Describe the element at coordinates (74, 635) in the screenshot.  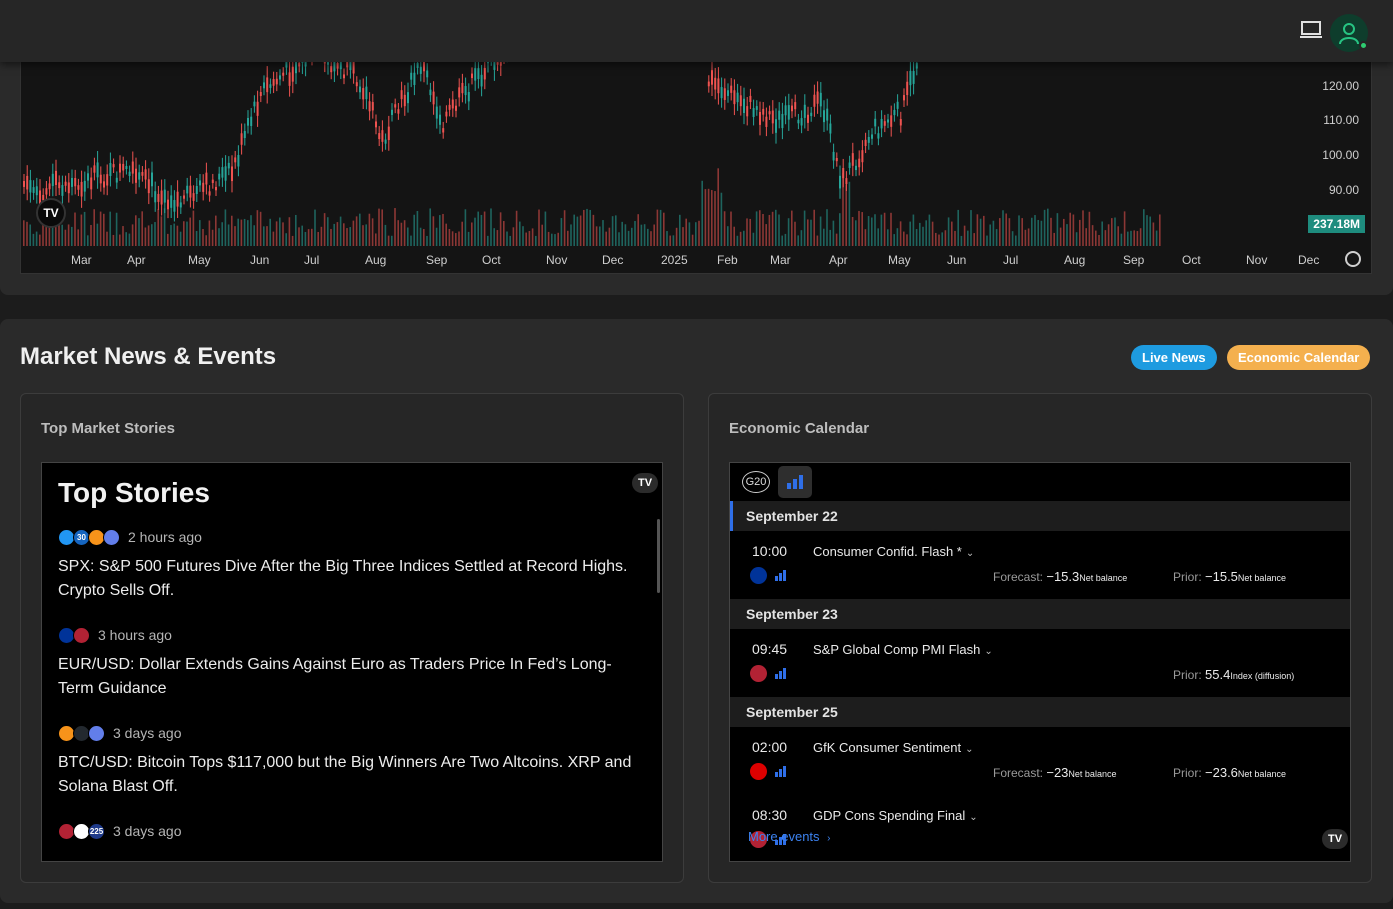
I see `story-symbol-icons` at that location.